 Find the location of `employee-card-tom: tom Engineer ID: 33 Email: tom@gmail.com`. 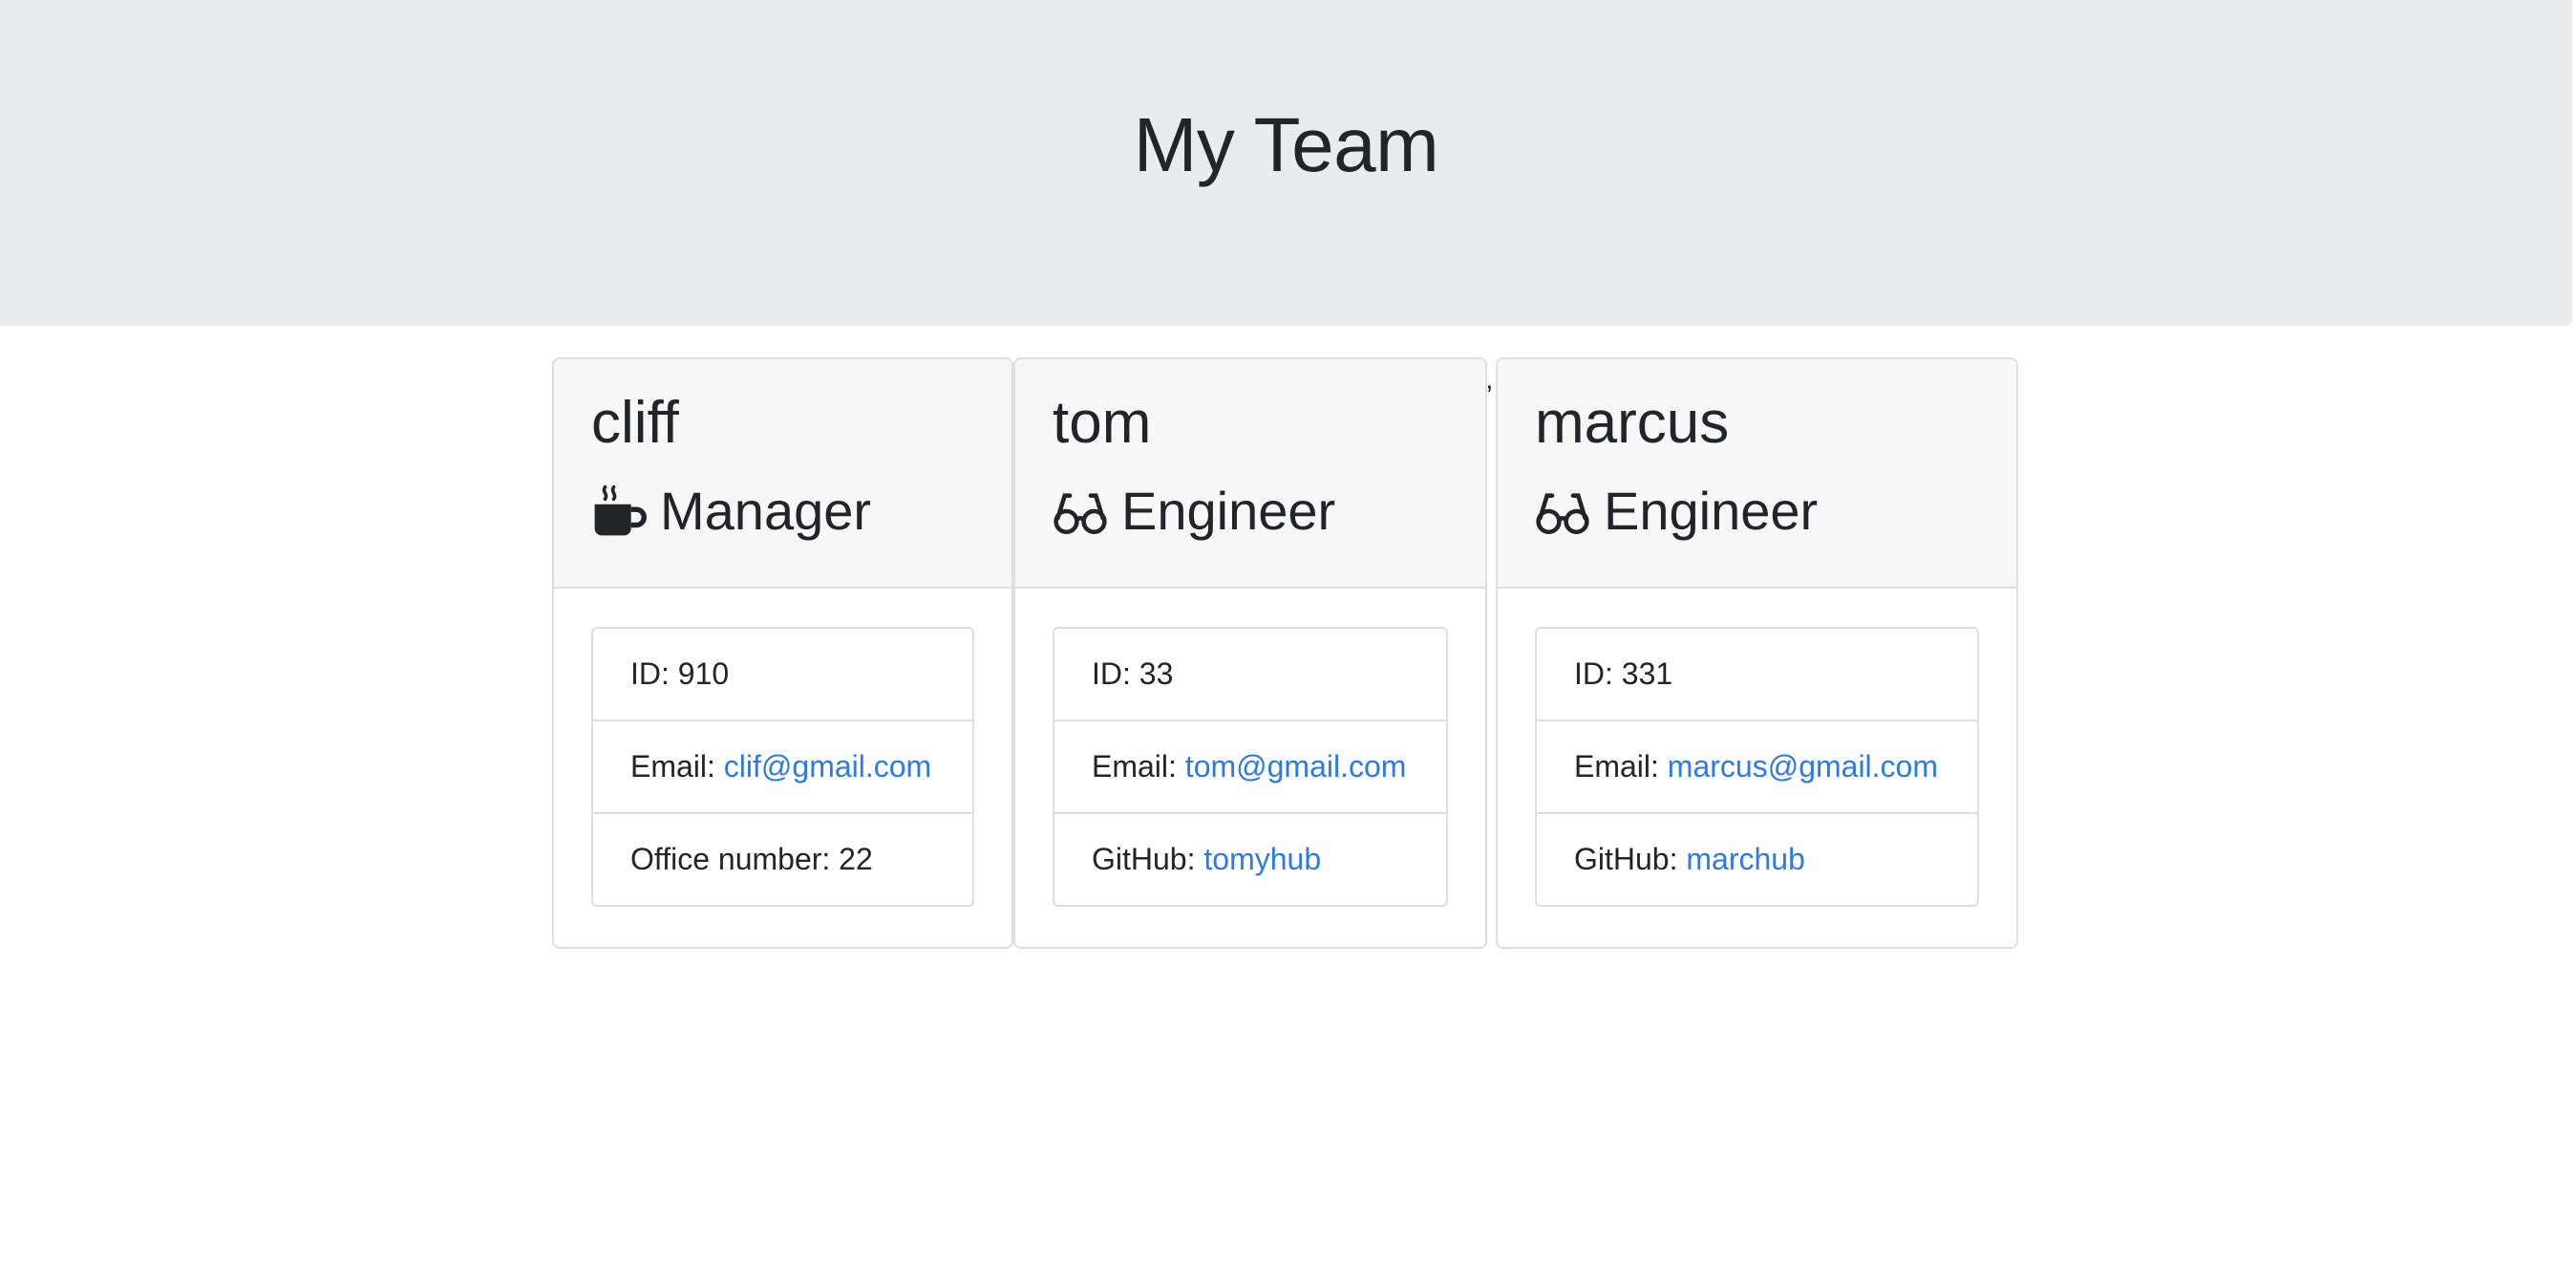

employee-card-tom: tom Engineer ID: 33 Email: tom@gmail.com is located at coordinates (1250, 653).